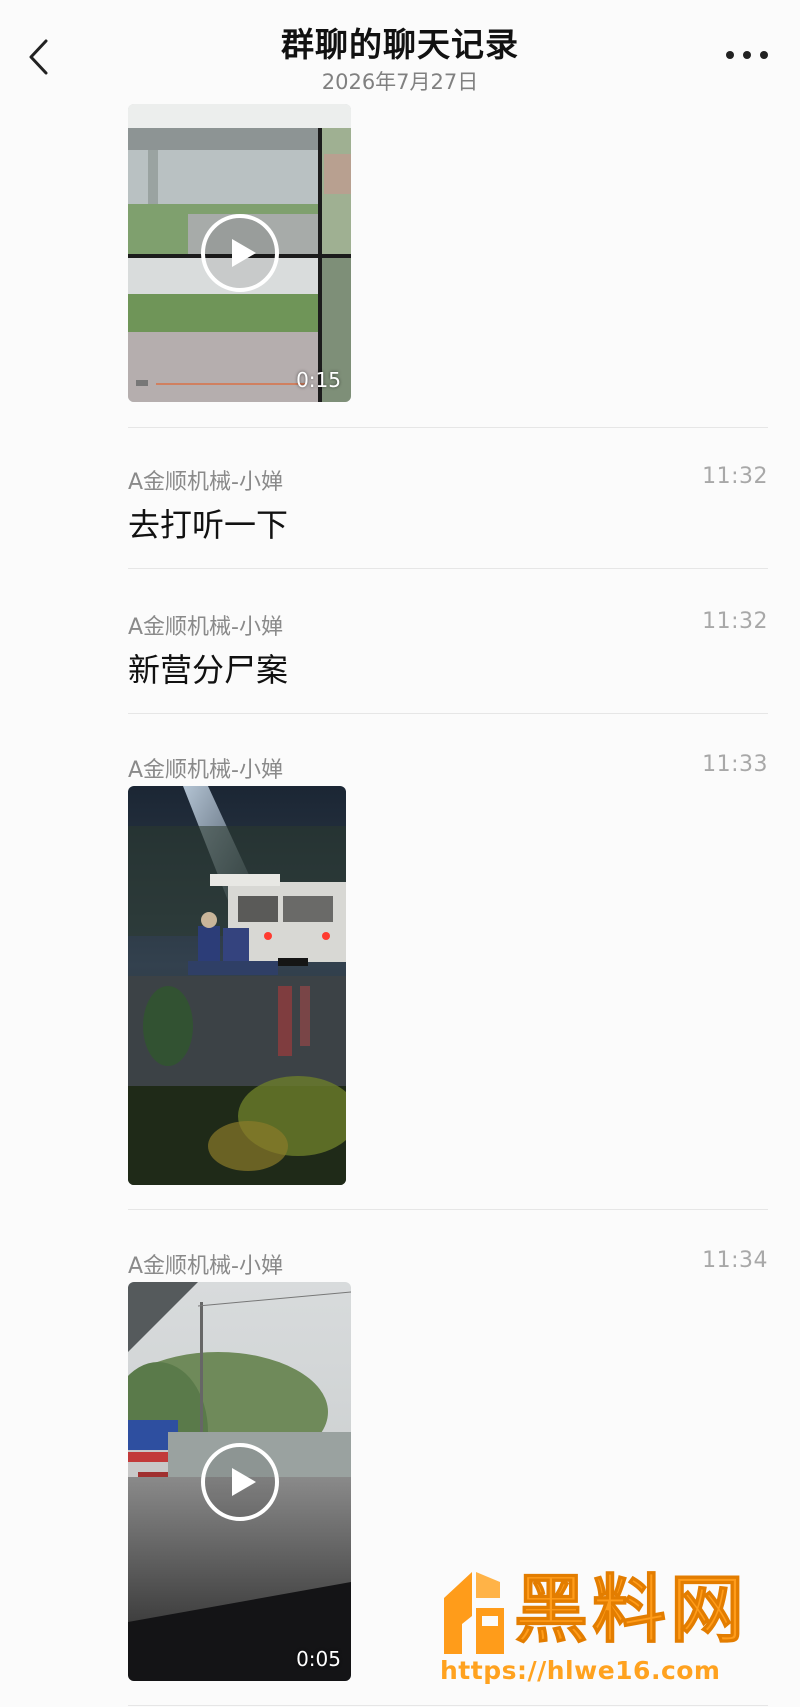 The image size is (800, 1707). Describe the element at coordinates (400, 82) in the screenshot. I see `page-date: 2026年7月27日` at that location.